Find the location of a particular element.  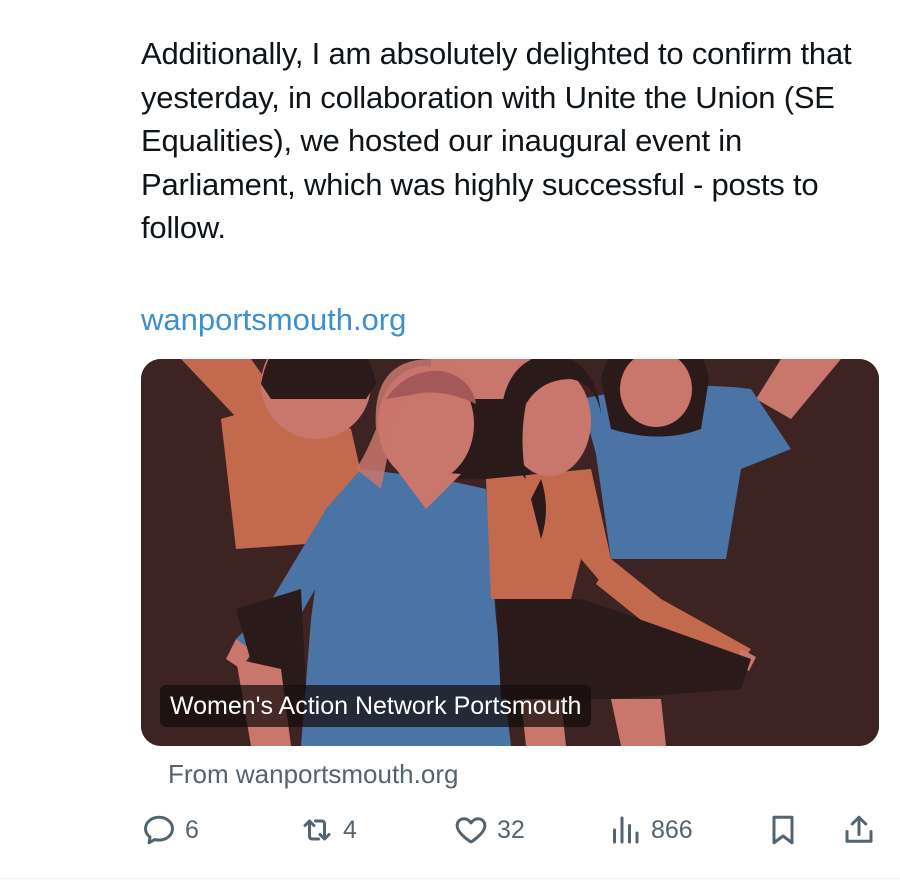

repost-icon is located at coordinates (317, 830).